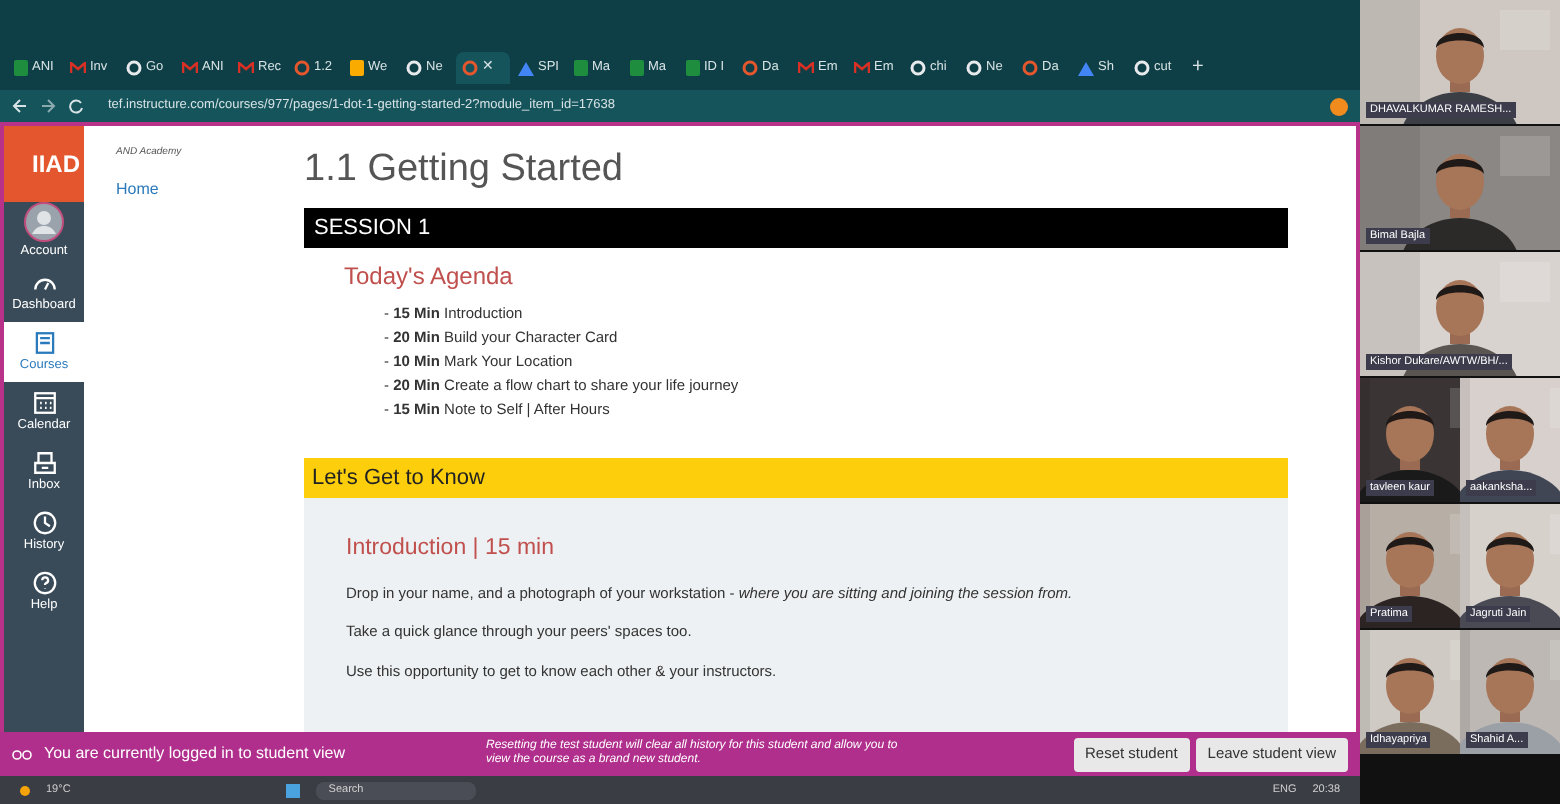  I want to click on calendar-icon, so click(44, 402).